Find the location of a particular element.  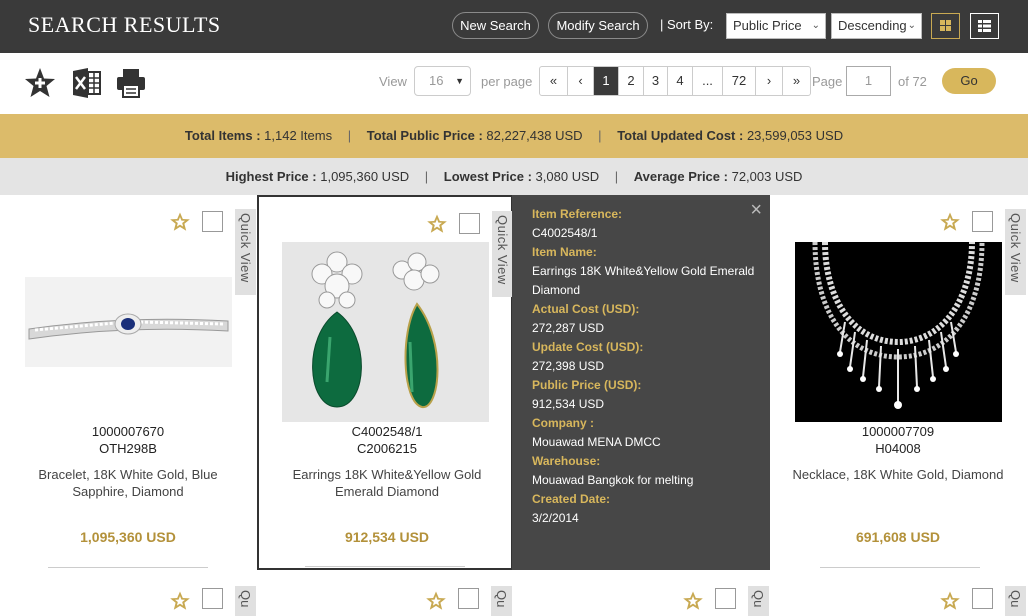

grid-view-button is located at coordinates (945, 26).